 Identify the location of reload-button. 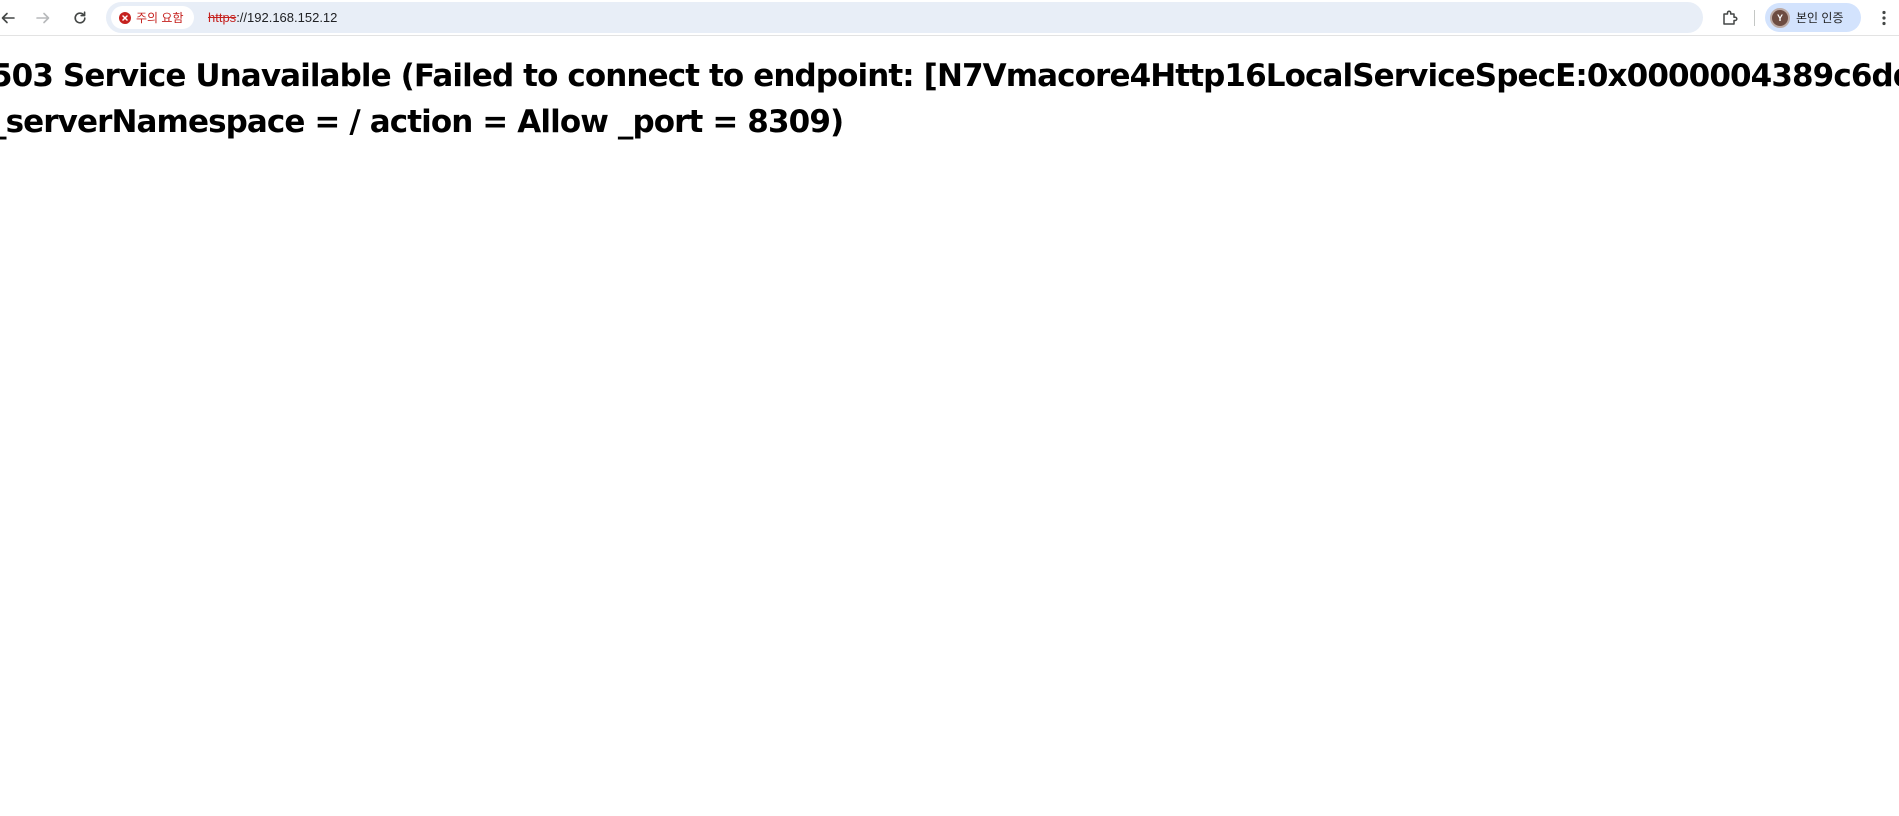
(80, 18).